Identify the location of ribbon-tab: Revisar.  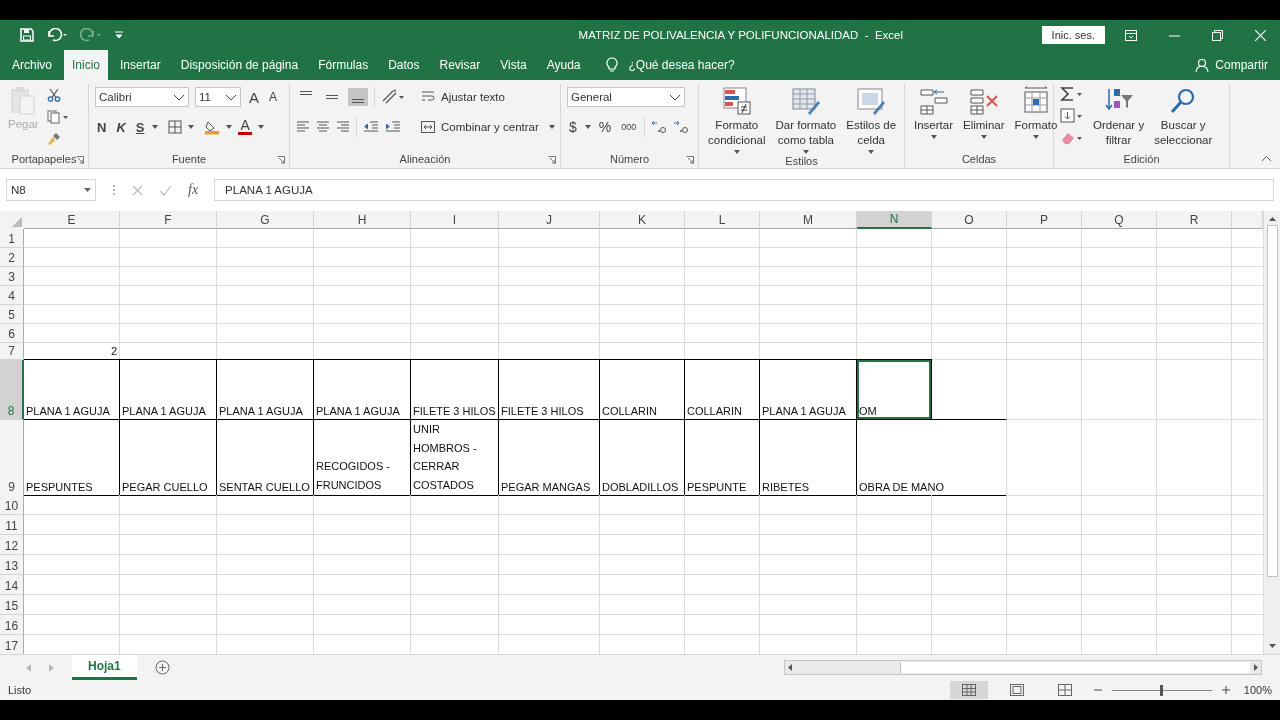
(460, 65).